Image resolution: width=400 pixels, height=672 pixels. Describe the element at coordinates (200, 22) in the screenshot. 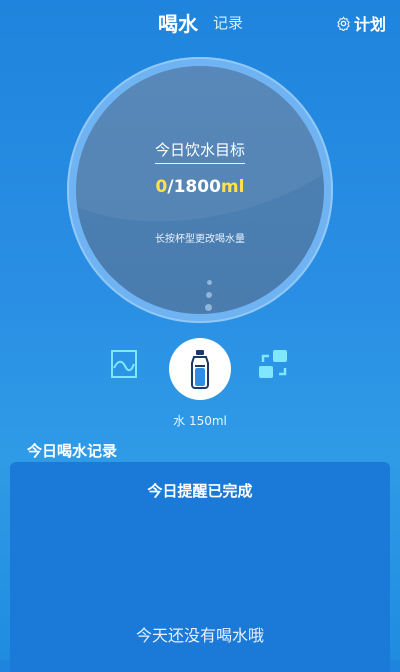

I see `top-bar: 喝水 记录 计划` at that location.